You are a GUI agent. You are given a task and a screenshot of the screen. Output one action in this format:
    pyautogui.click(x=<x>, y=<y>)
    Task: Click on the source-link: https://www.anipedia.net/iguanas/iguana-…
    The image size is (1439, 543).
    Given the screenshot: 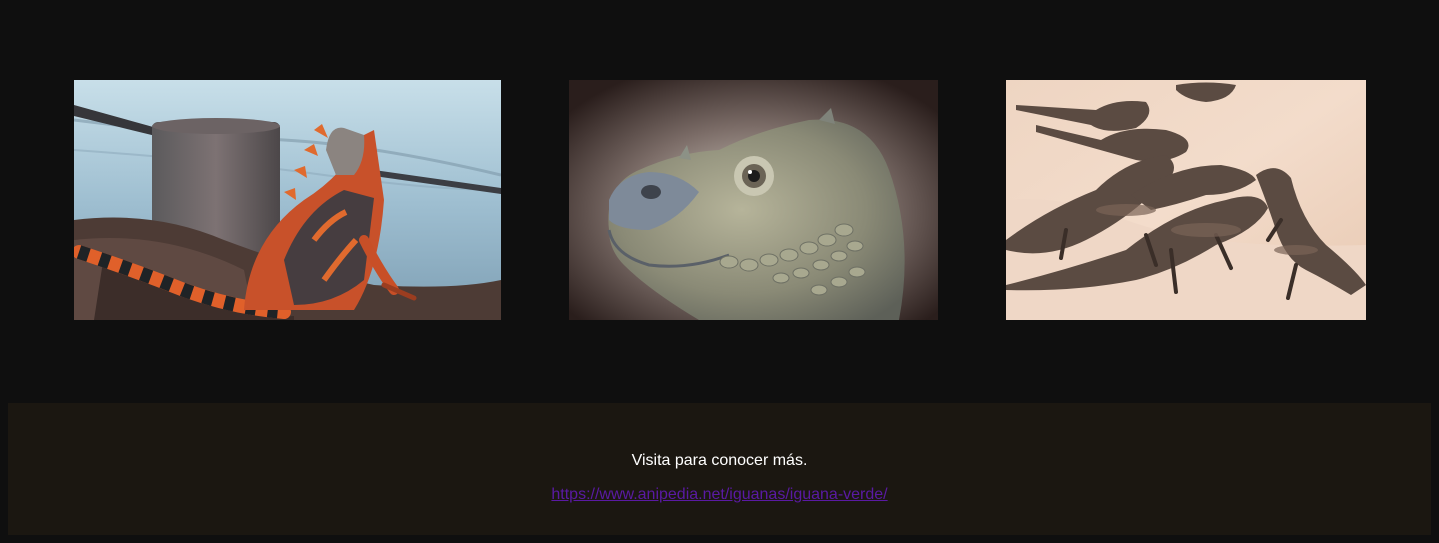 What is the action you would take?
    pyautogui.click(x=719, y=494)
    